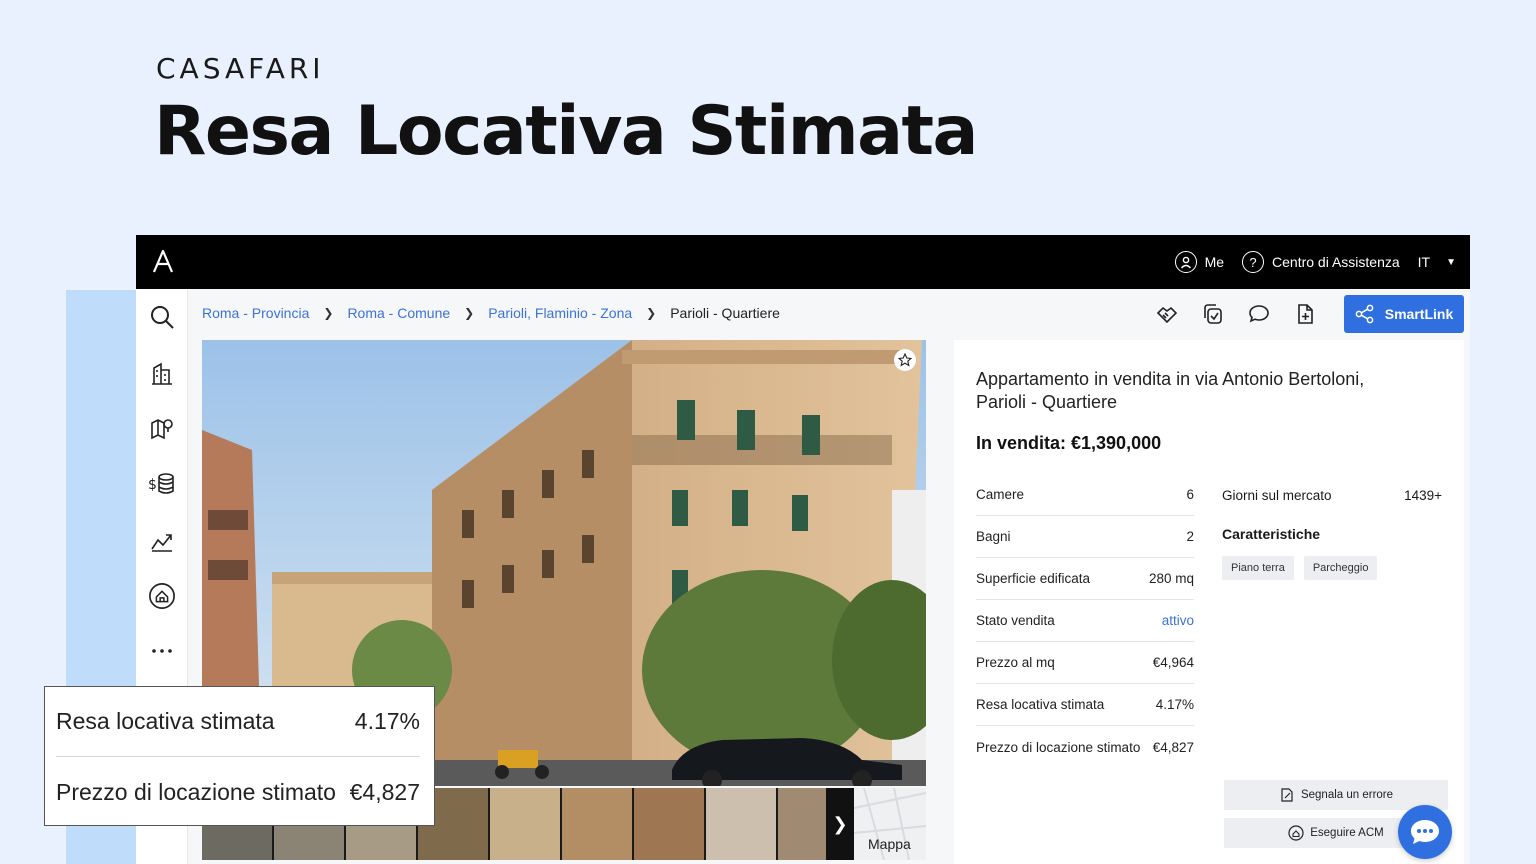 The height and width of the screenshot is (864, 1536). I want to click on fact-value: 2, so click(1190, 536).